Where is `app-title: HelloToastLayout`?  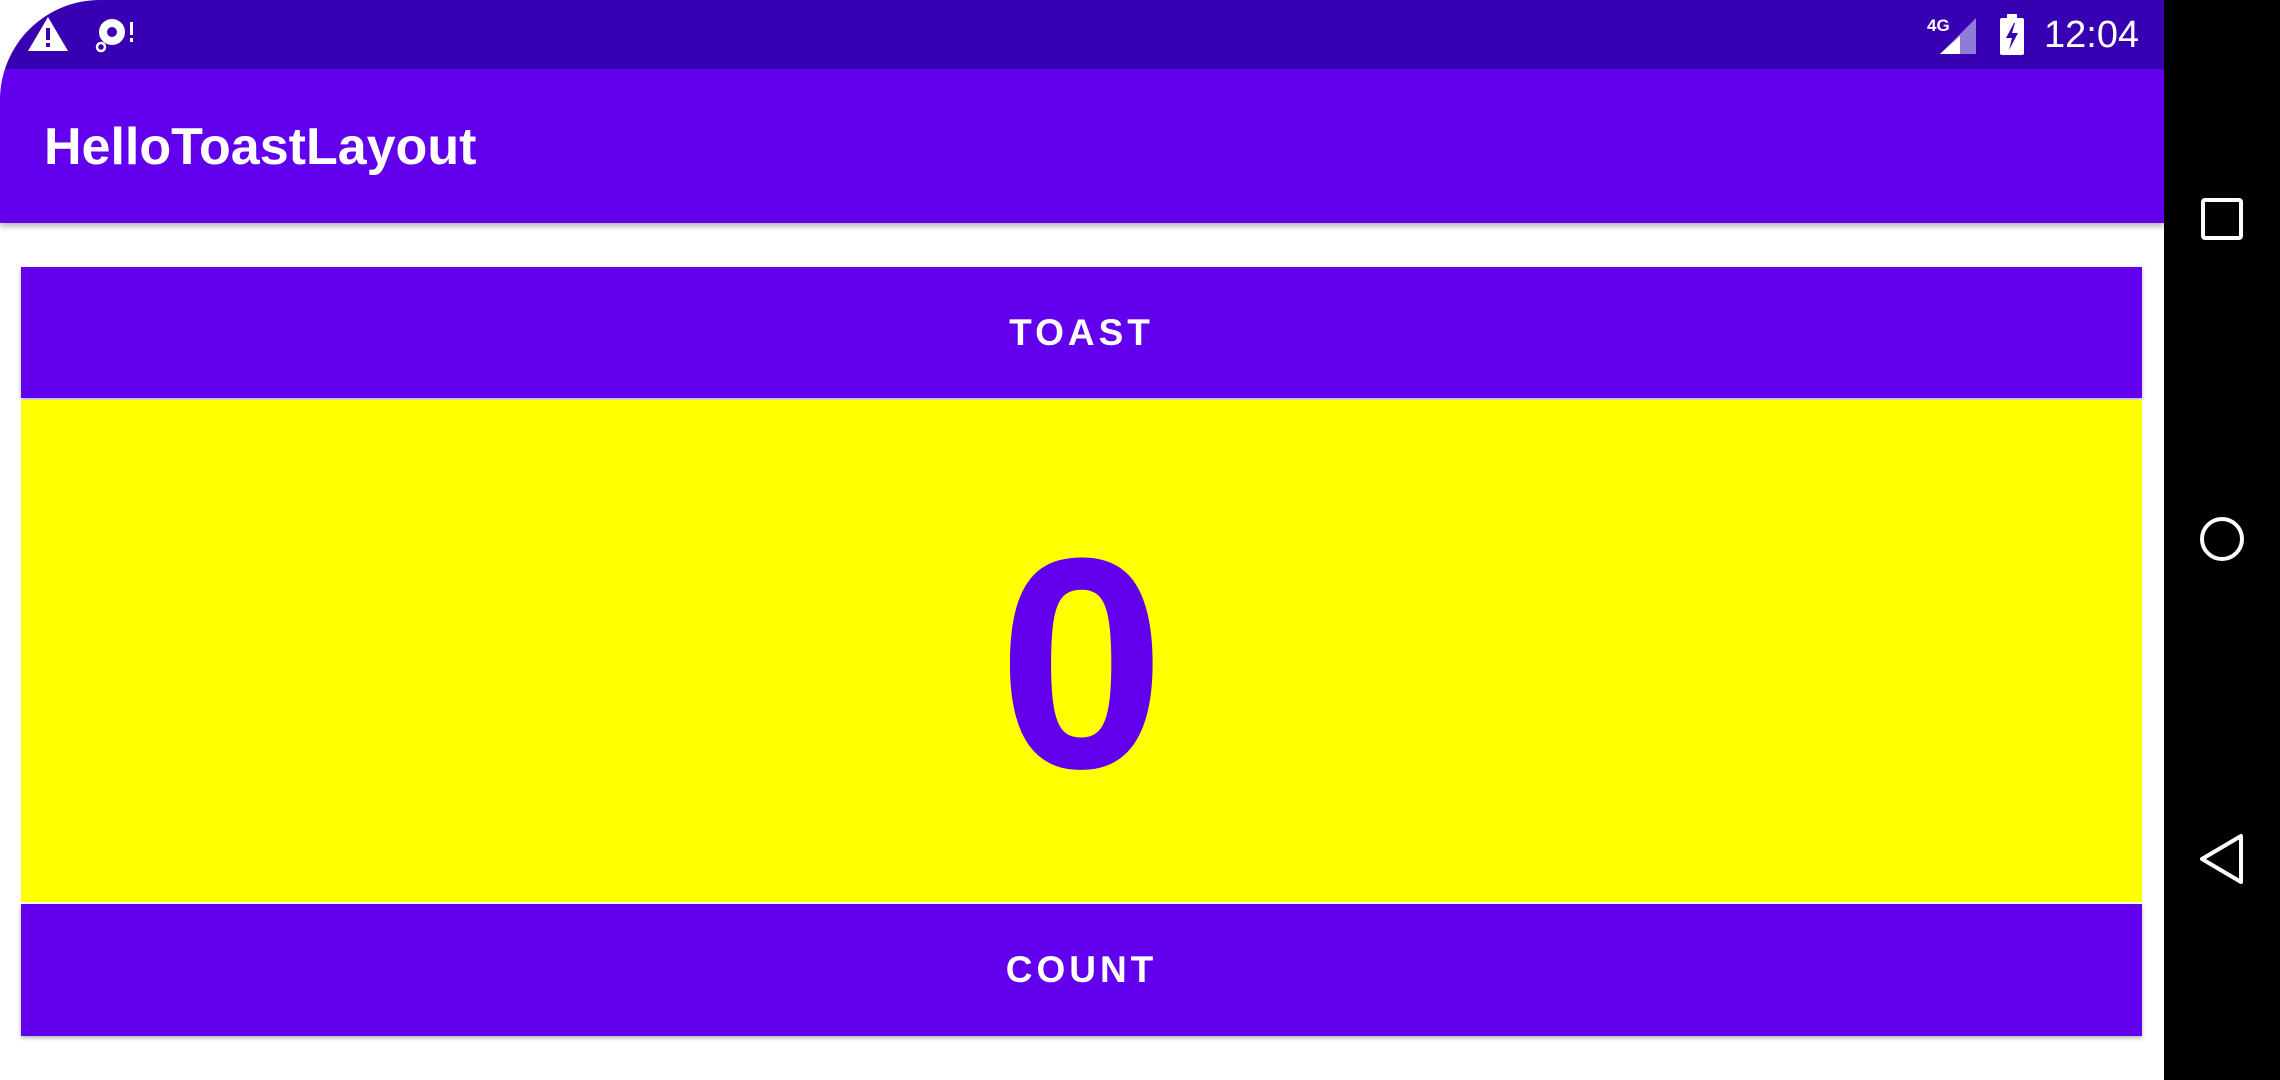
app-title: HelloToastLayout is located at coordinates (260, 147).